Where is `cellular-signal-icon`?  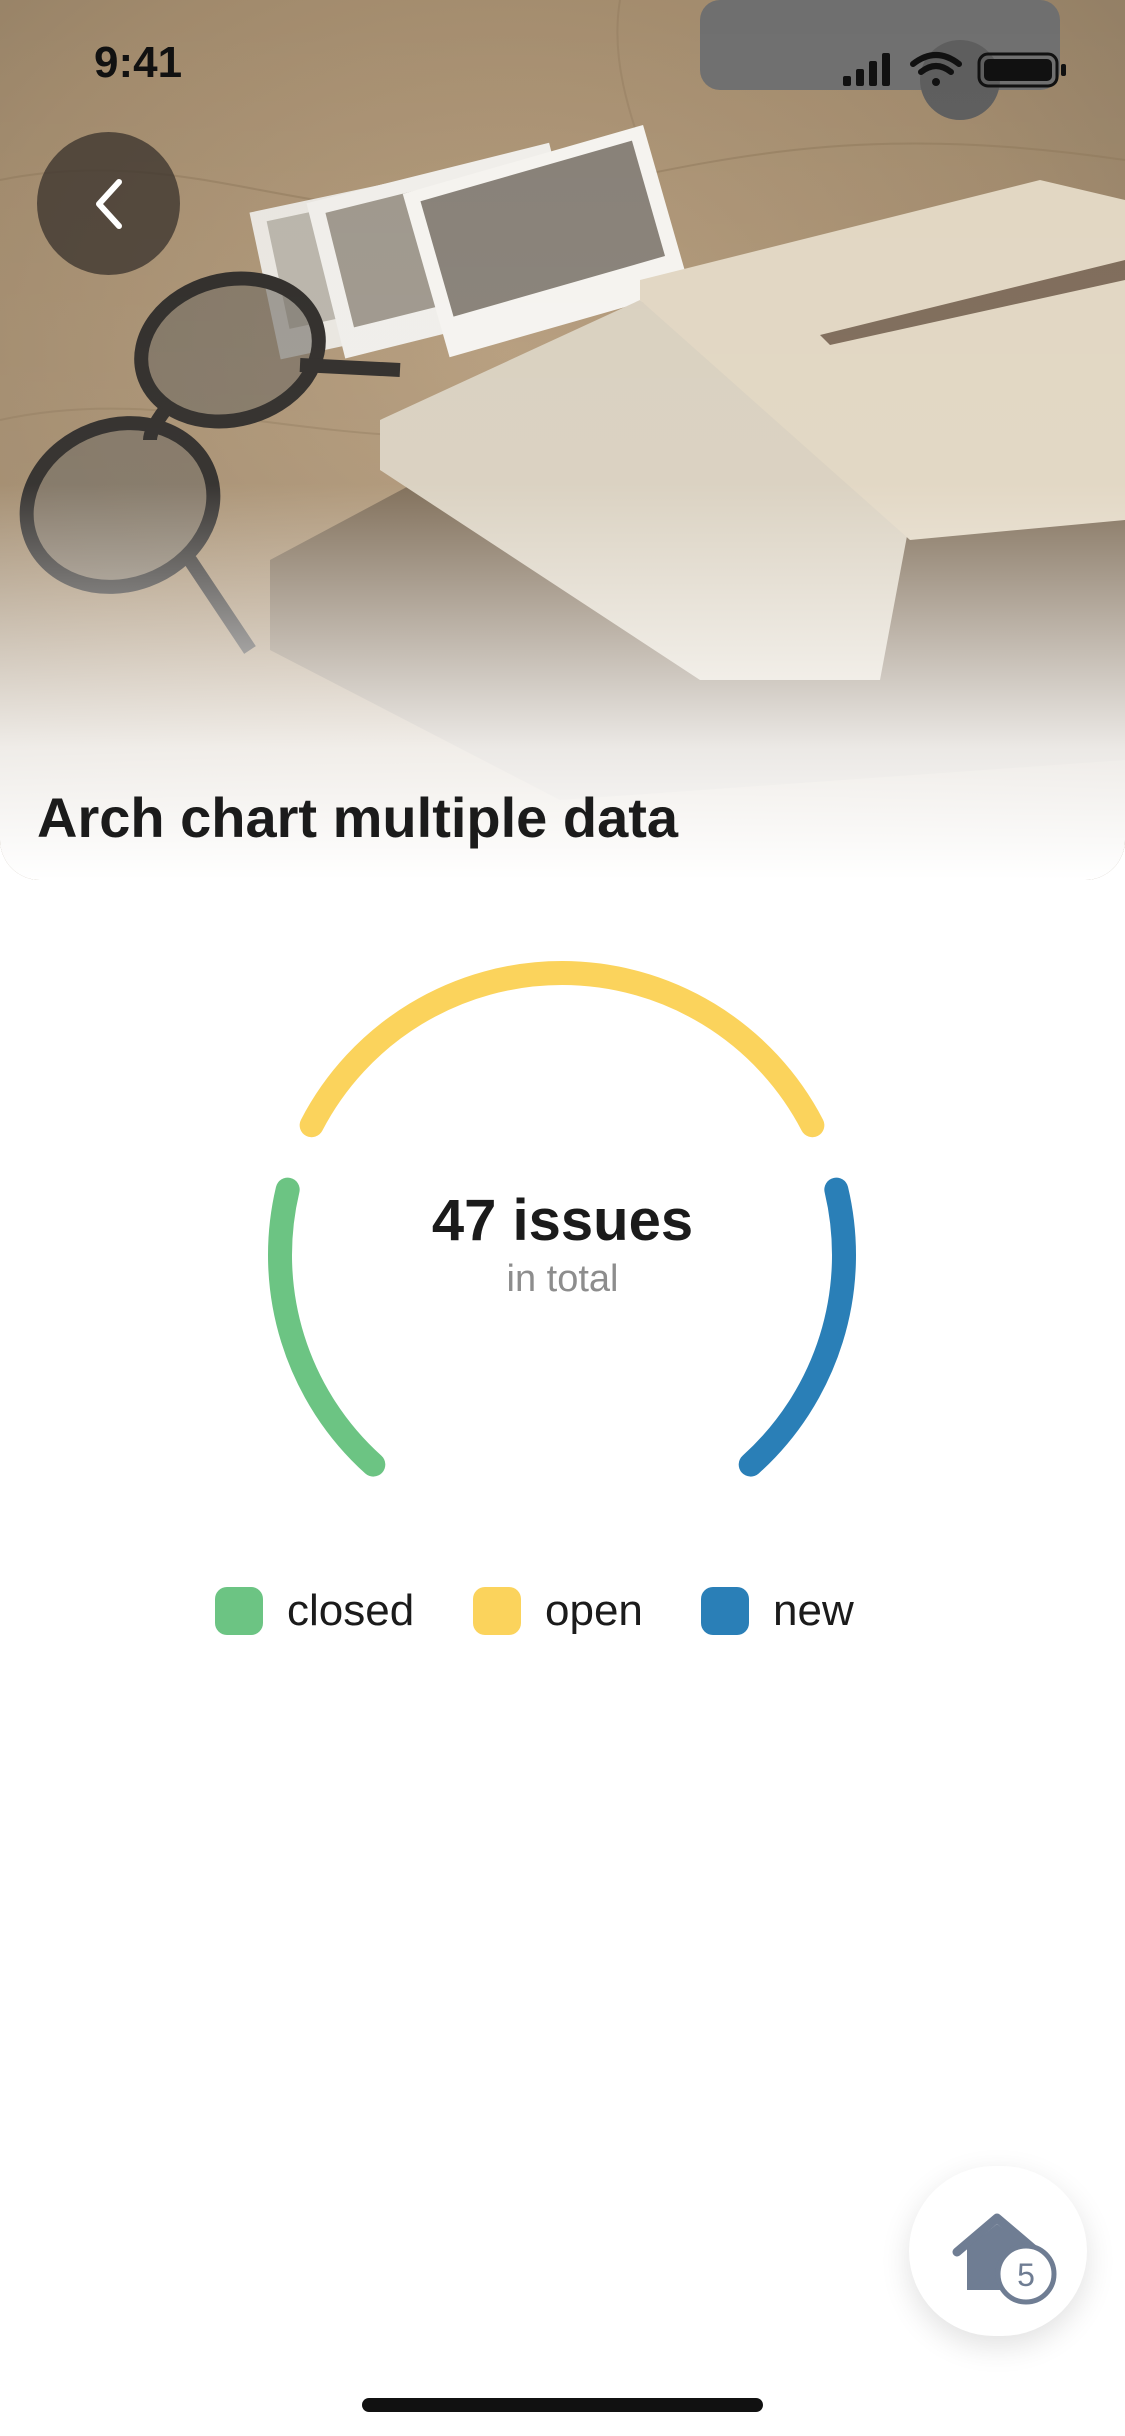 cellular-signal-icon is located at coordinates (866, 69).